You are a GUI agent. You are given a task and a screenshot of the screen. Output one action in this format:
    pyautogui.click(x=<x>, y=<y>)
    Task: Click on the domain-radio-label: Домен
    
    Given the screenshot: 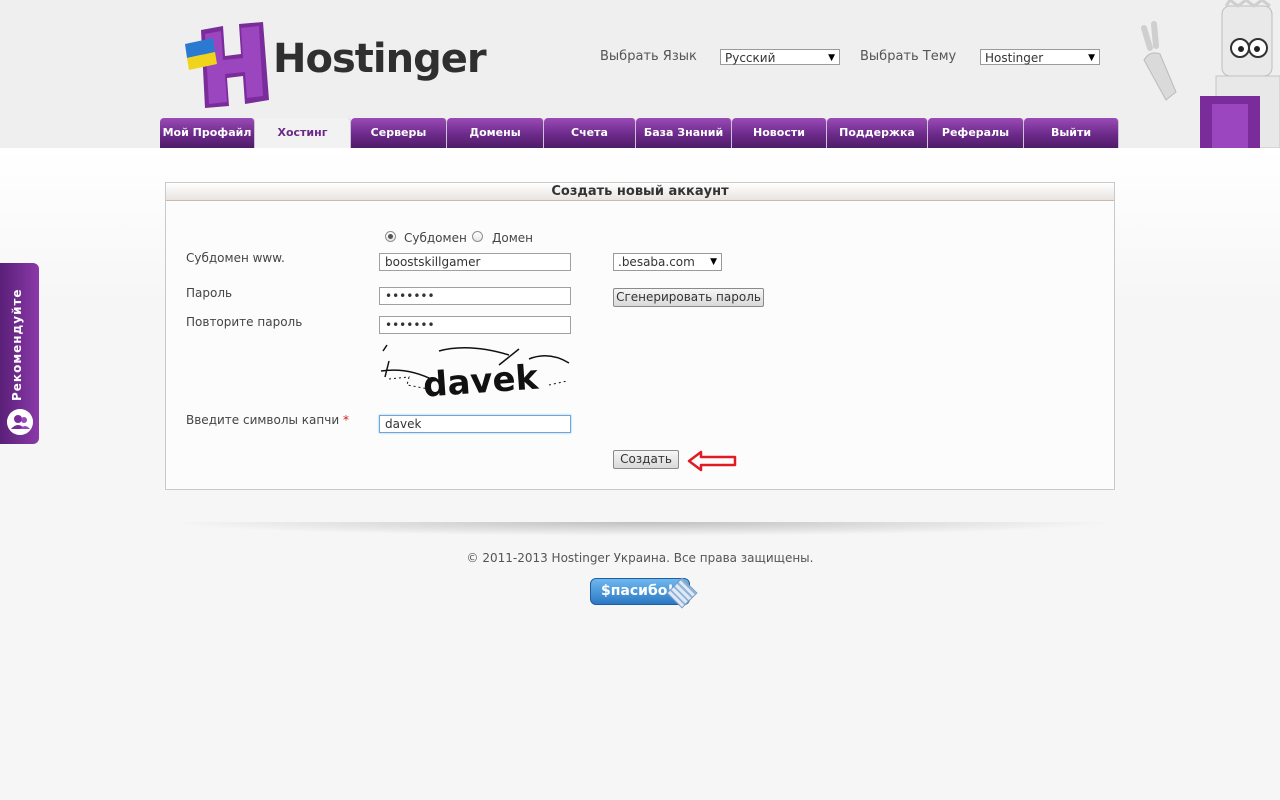 What is the action you would take?
    pyautogui.click(x=512, y=238)
    